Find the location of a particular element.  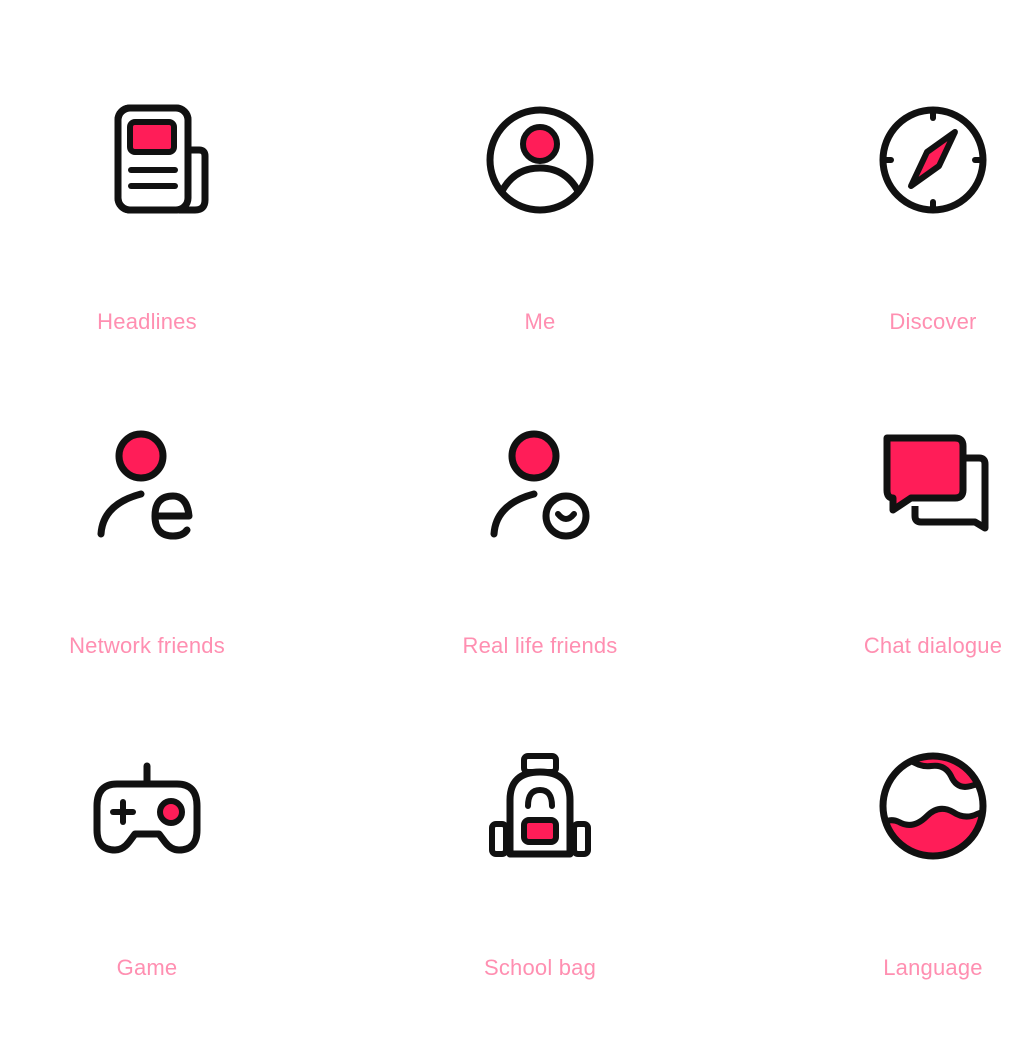

icon-item-real-life-friends: Real life friends is located at coordinates (540, 541).